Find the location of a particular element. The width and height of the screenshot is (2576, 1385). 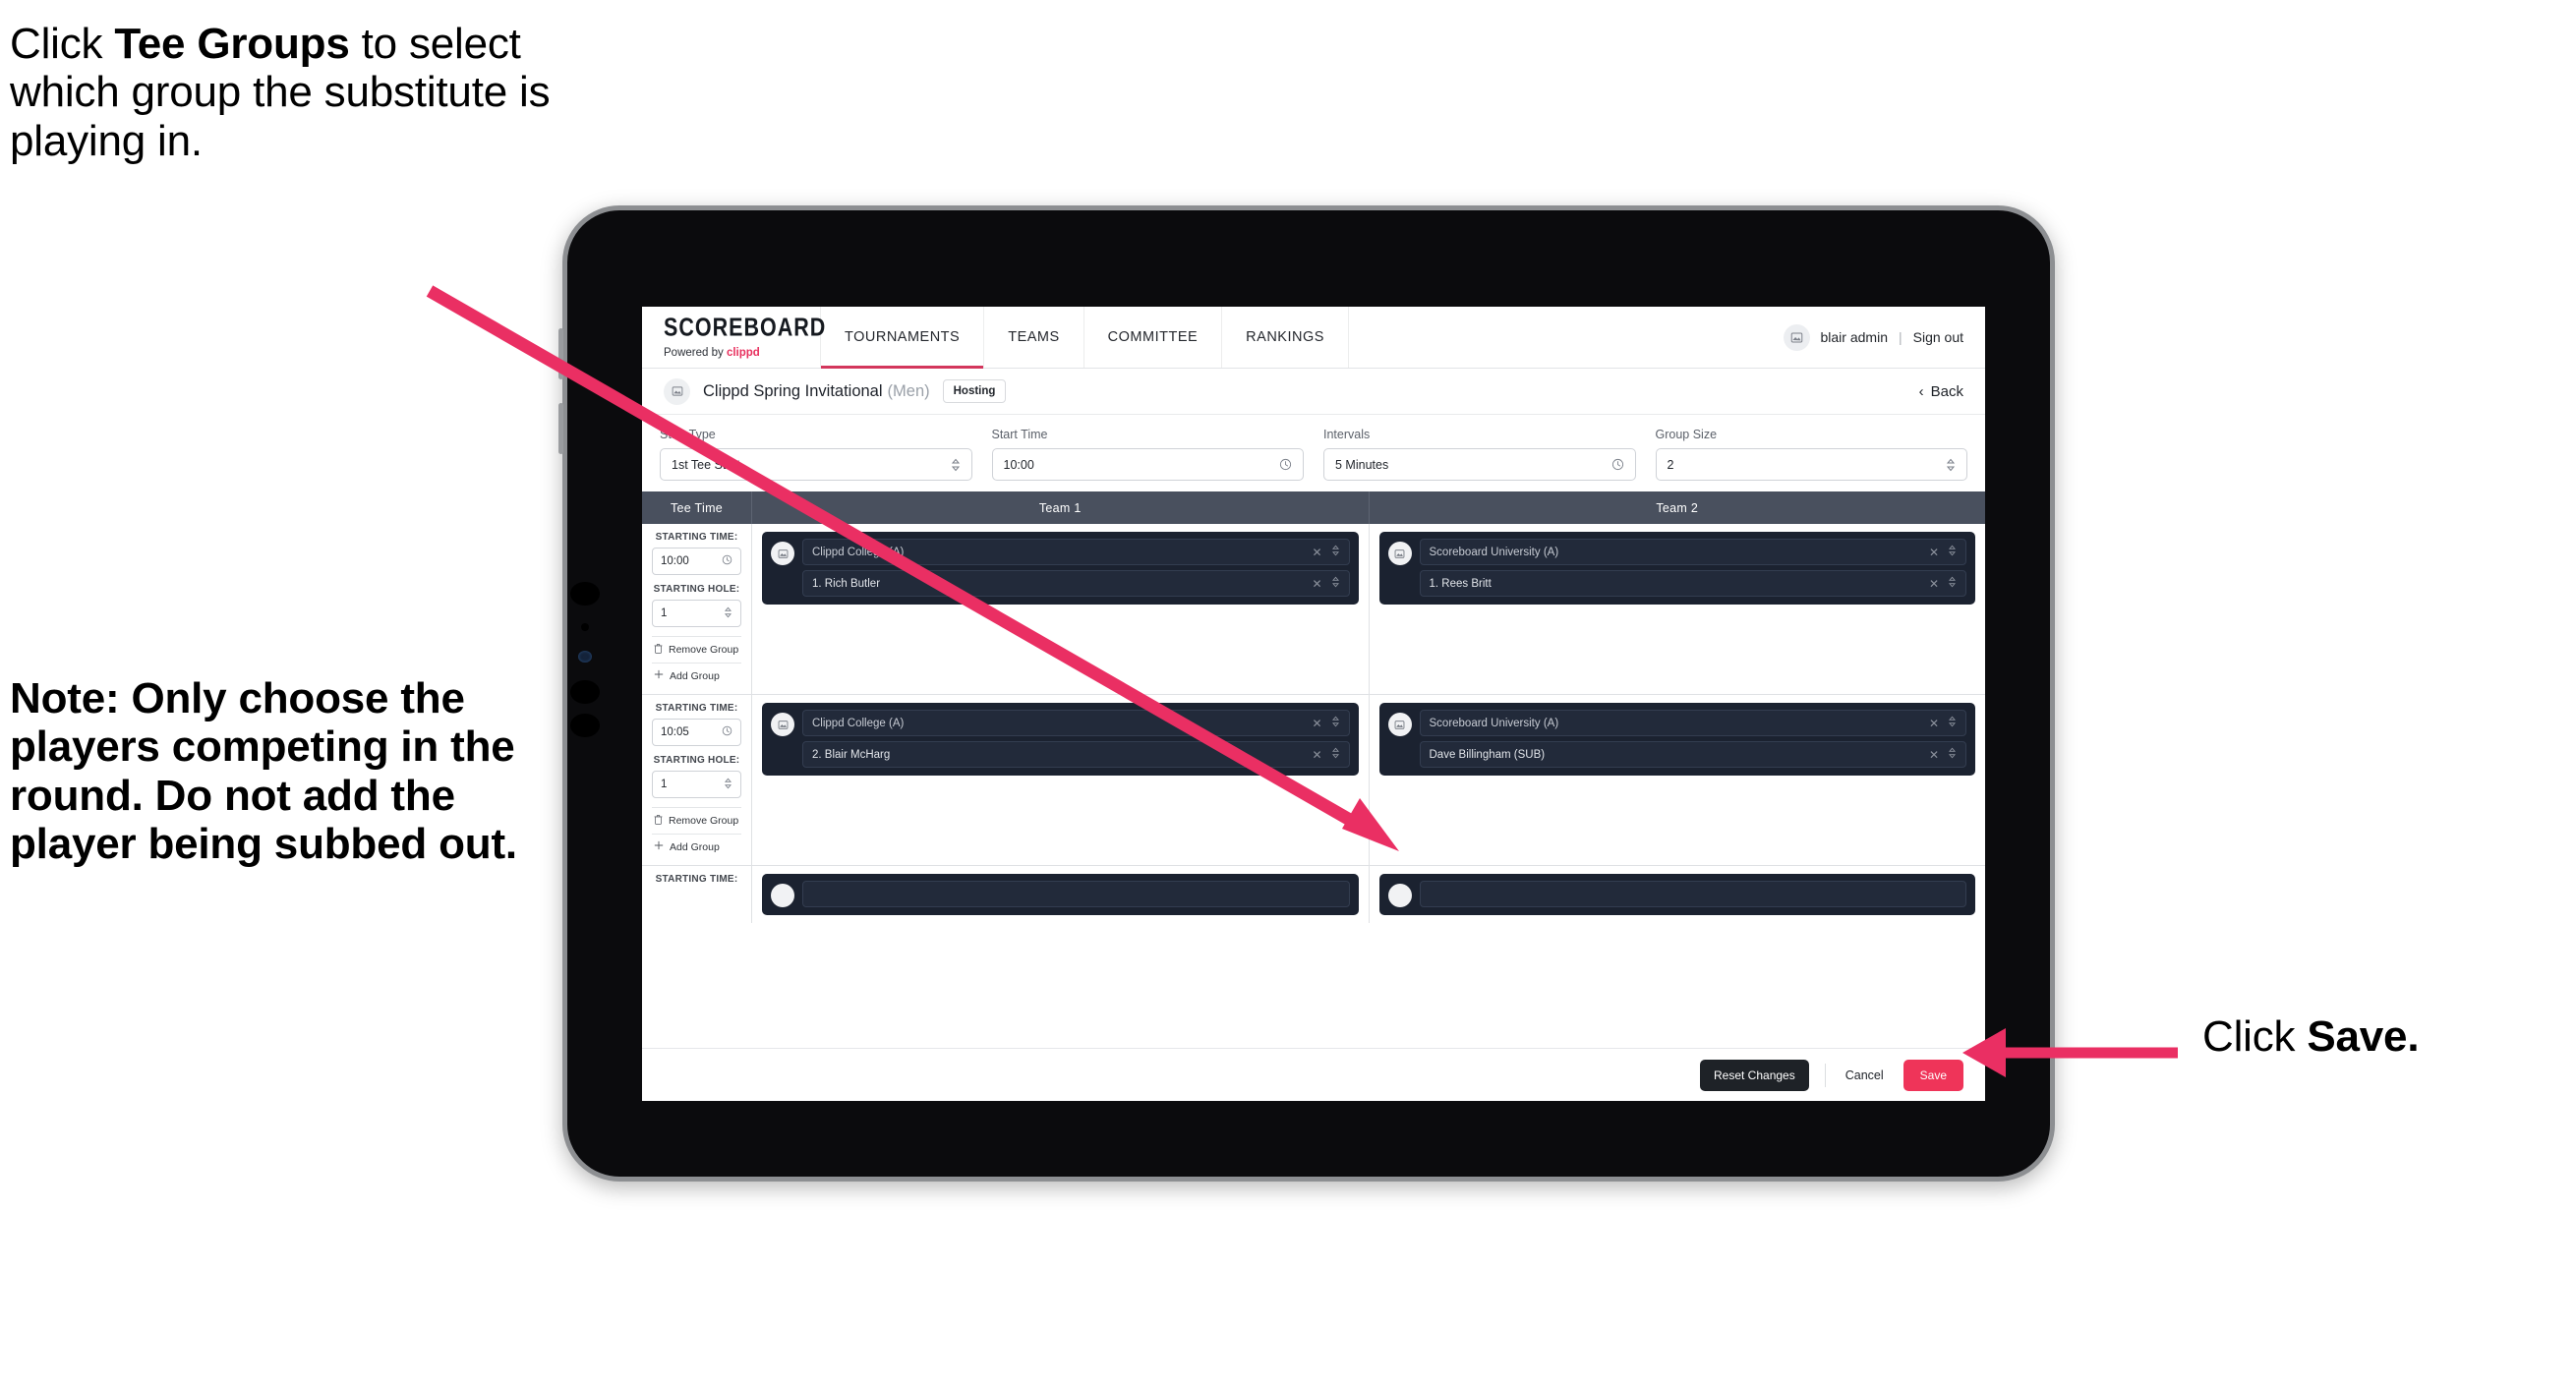

column-header-tee-time: Tee Time is located at coordinates (697, 508).